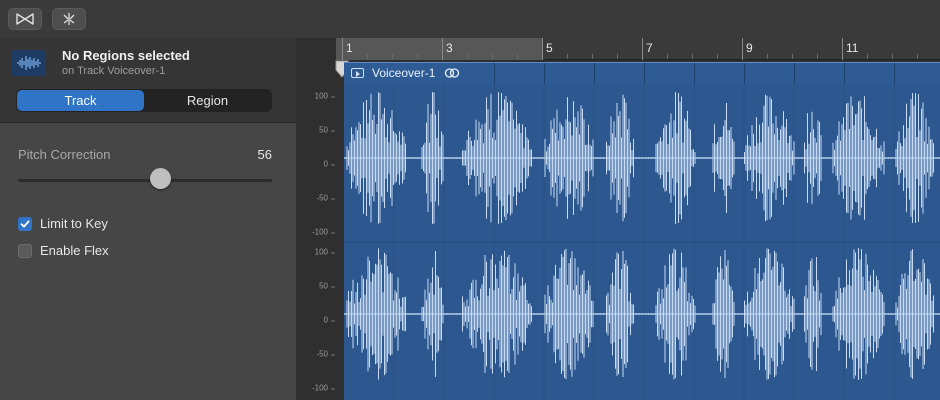 The image size is (940, 400). What do you see at coordinates (852, 48) in the screenshot?
I see `ruler-bar-number: 11` at bounding box center [852, 48].